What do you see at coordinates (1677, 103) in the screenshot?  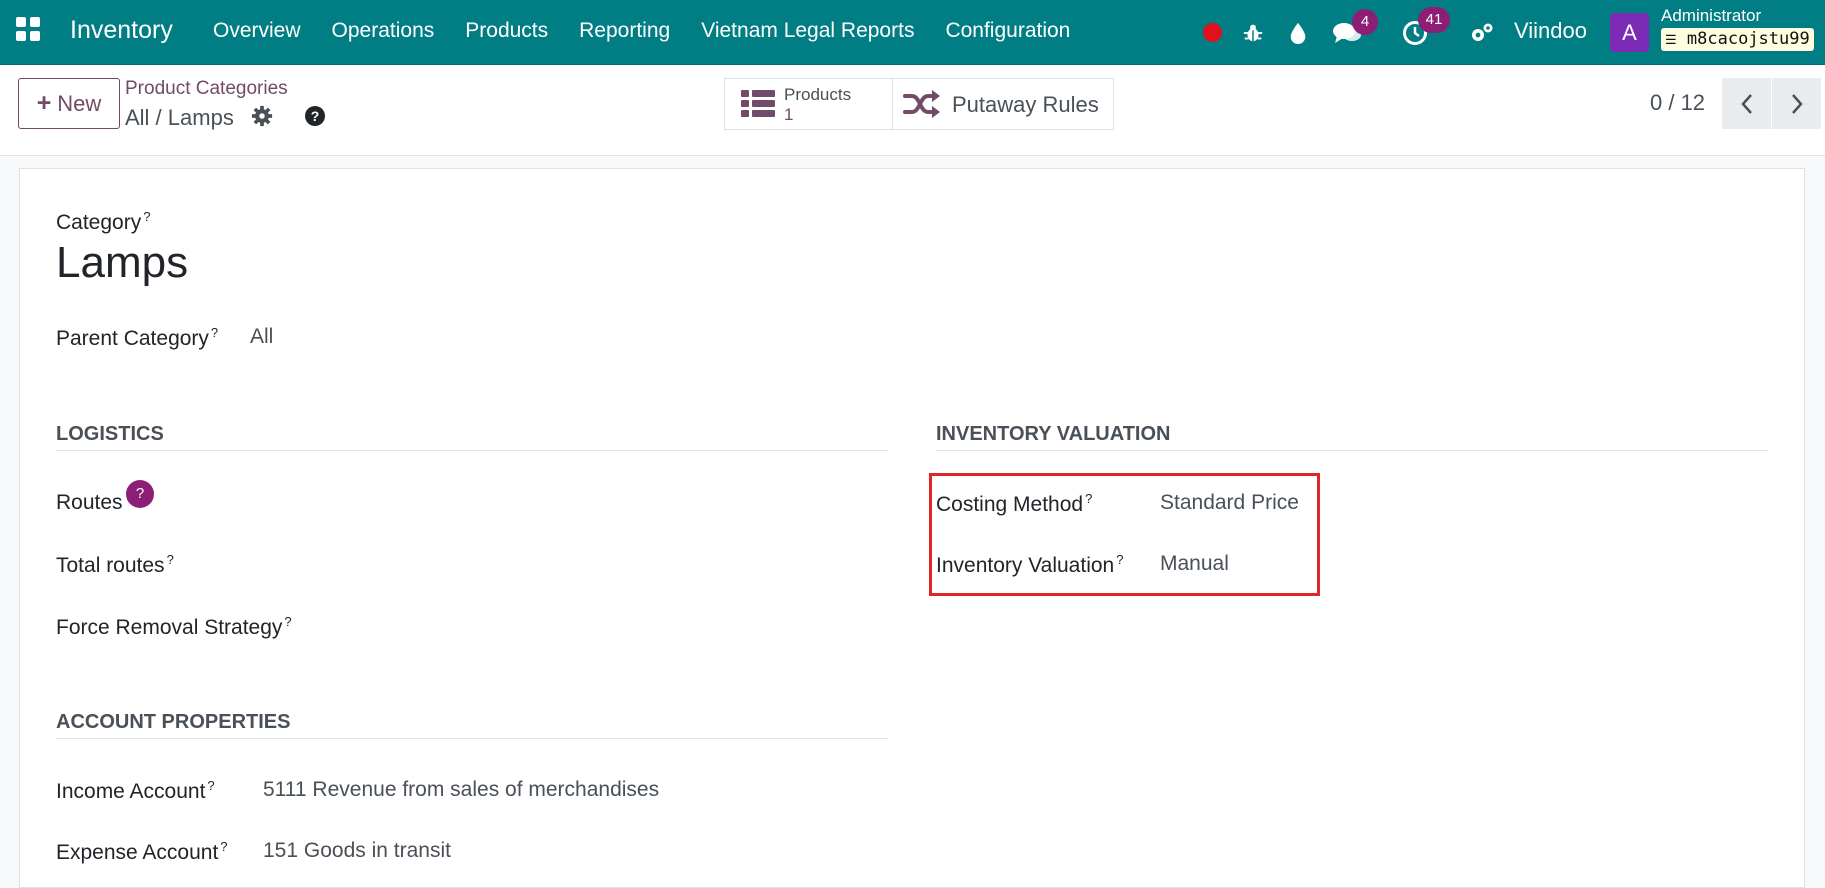 I see `pager-value: 0 / 12` at bounding box center [1677, 103].